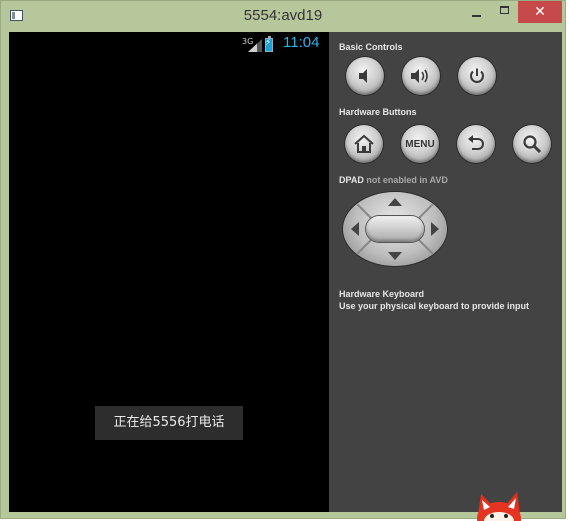 The image size is (569, 521). I want to click on calling-toast: 正在给5556打电话, so click(169, 423).